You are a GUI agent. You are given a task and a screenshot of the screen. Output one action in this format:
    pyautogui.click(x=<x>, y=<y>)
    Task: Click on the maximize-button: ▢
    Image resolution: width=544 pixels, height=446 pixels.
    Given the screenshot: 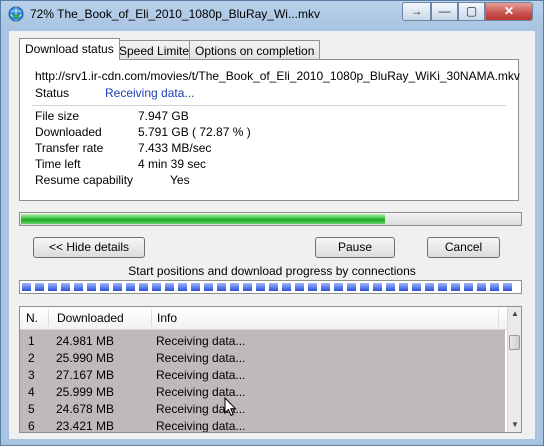 What is the action you would take?
    pyautogui.click(x=471, y=11)
    